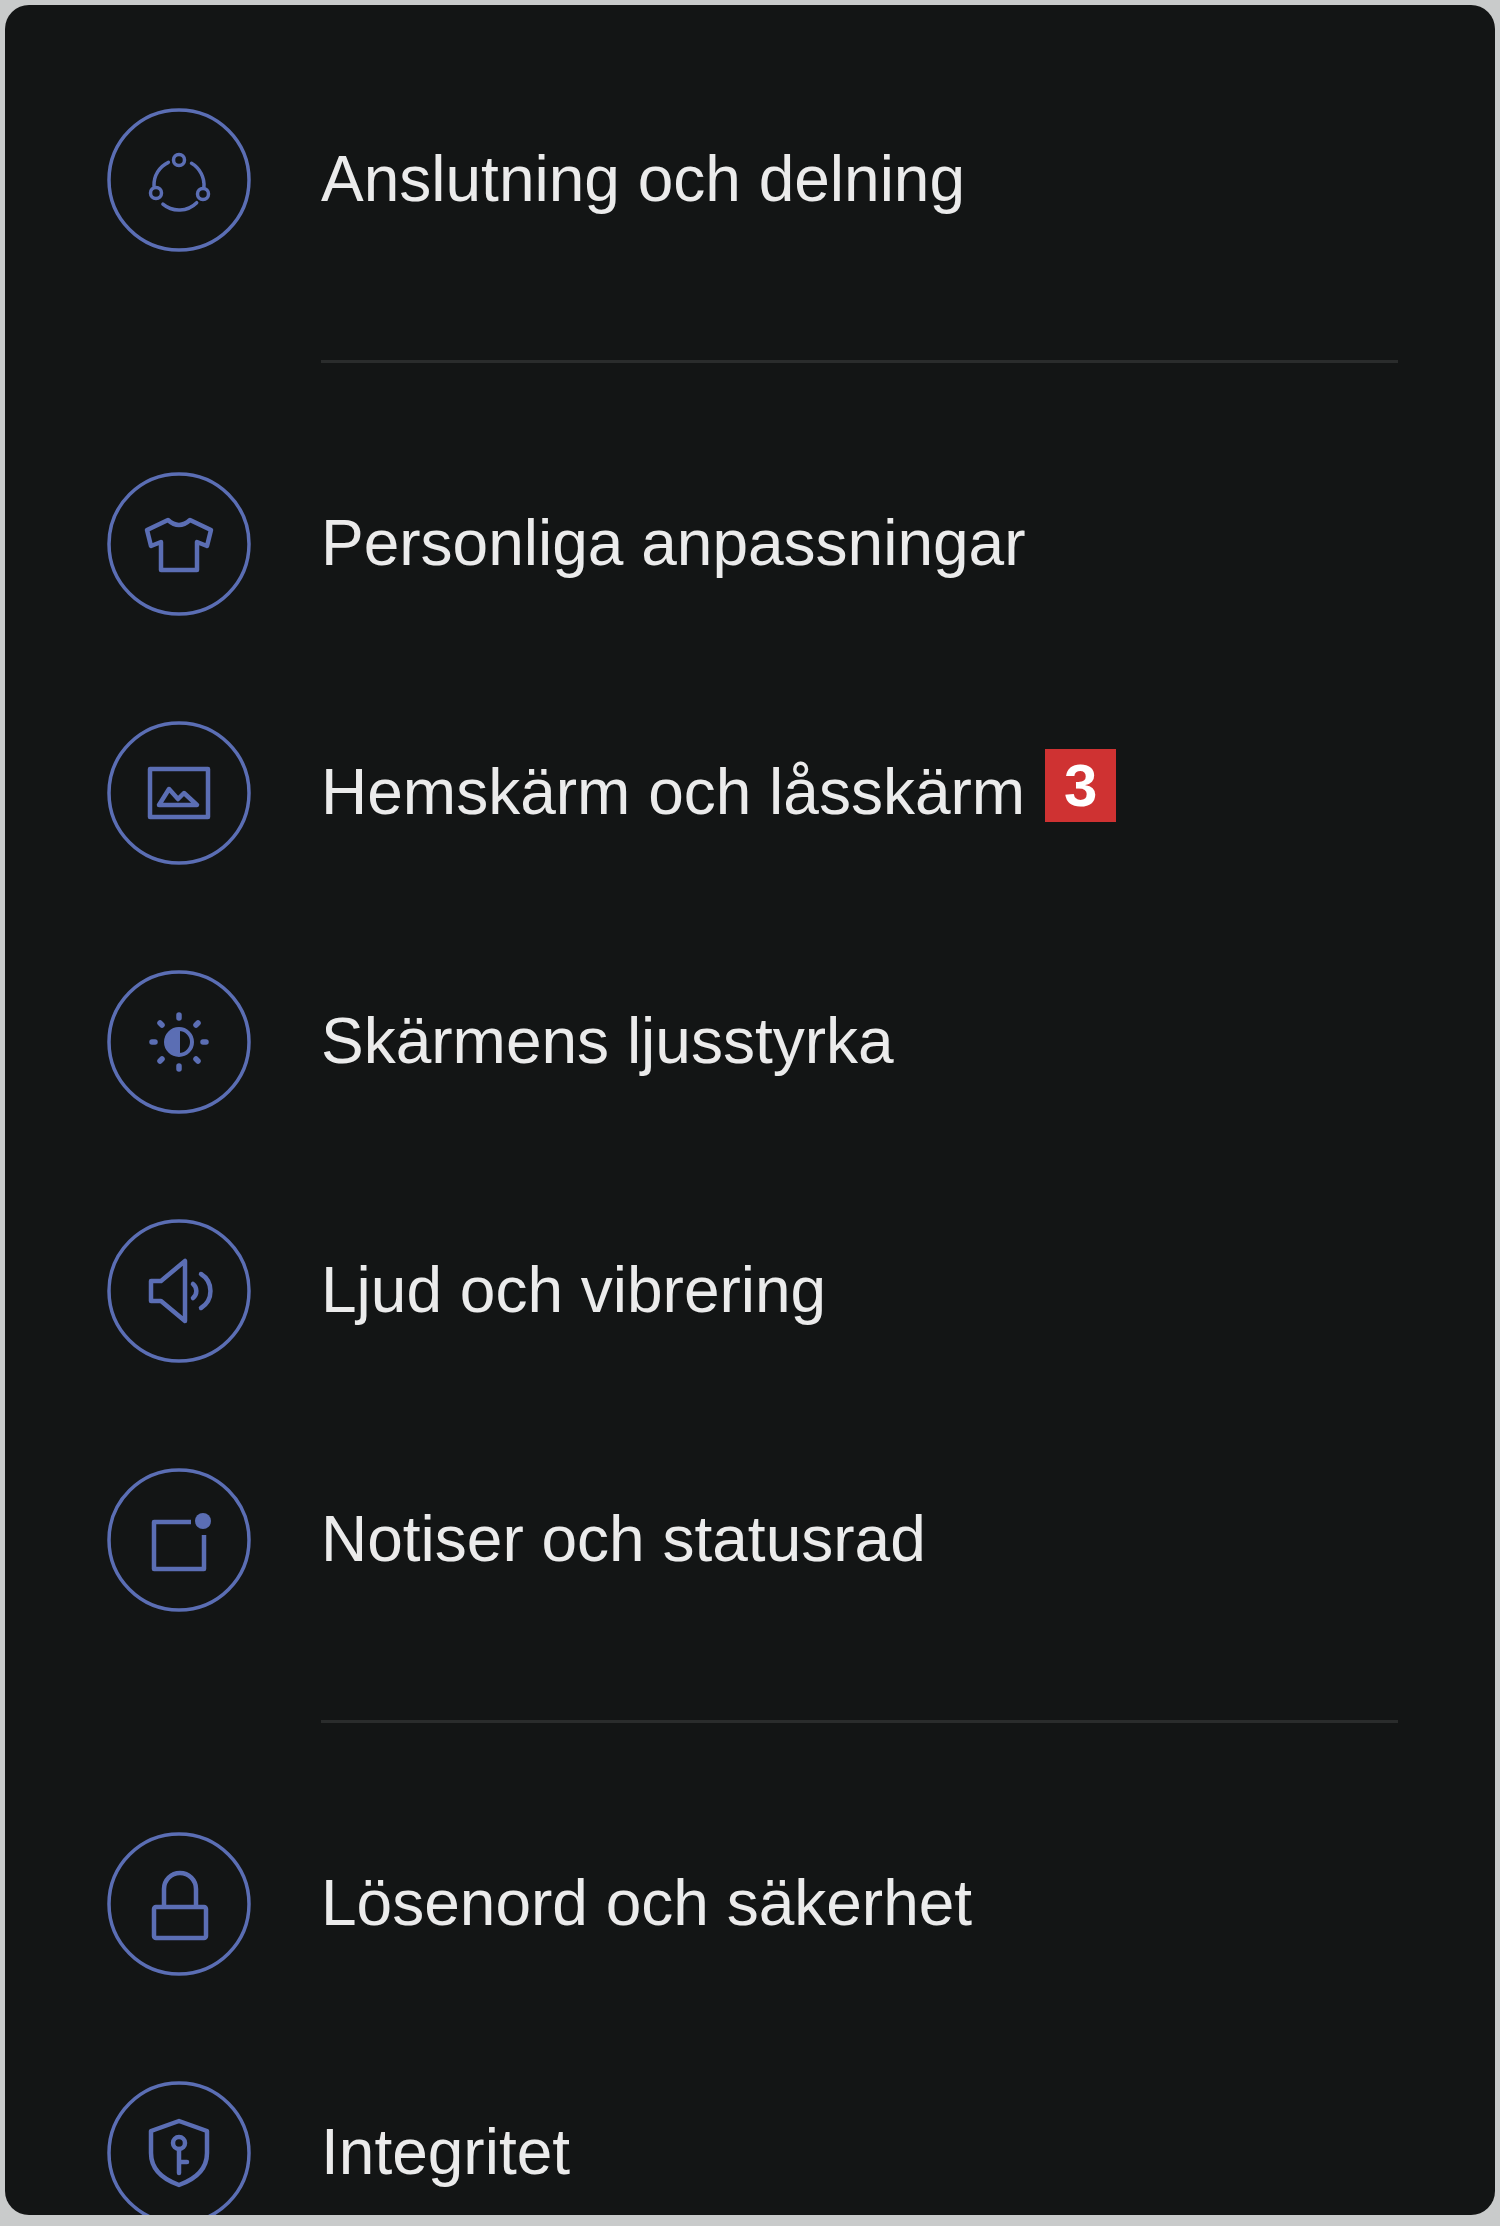  What do you see at coordinates (179, 792) in the screenshot?
I see `picture-icon` at bounding box center [179, 792].